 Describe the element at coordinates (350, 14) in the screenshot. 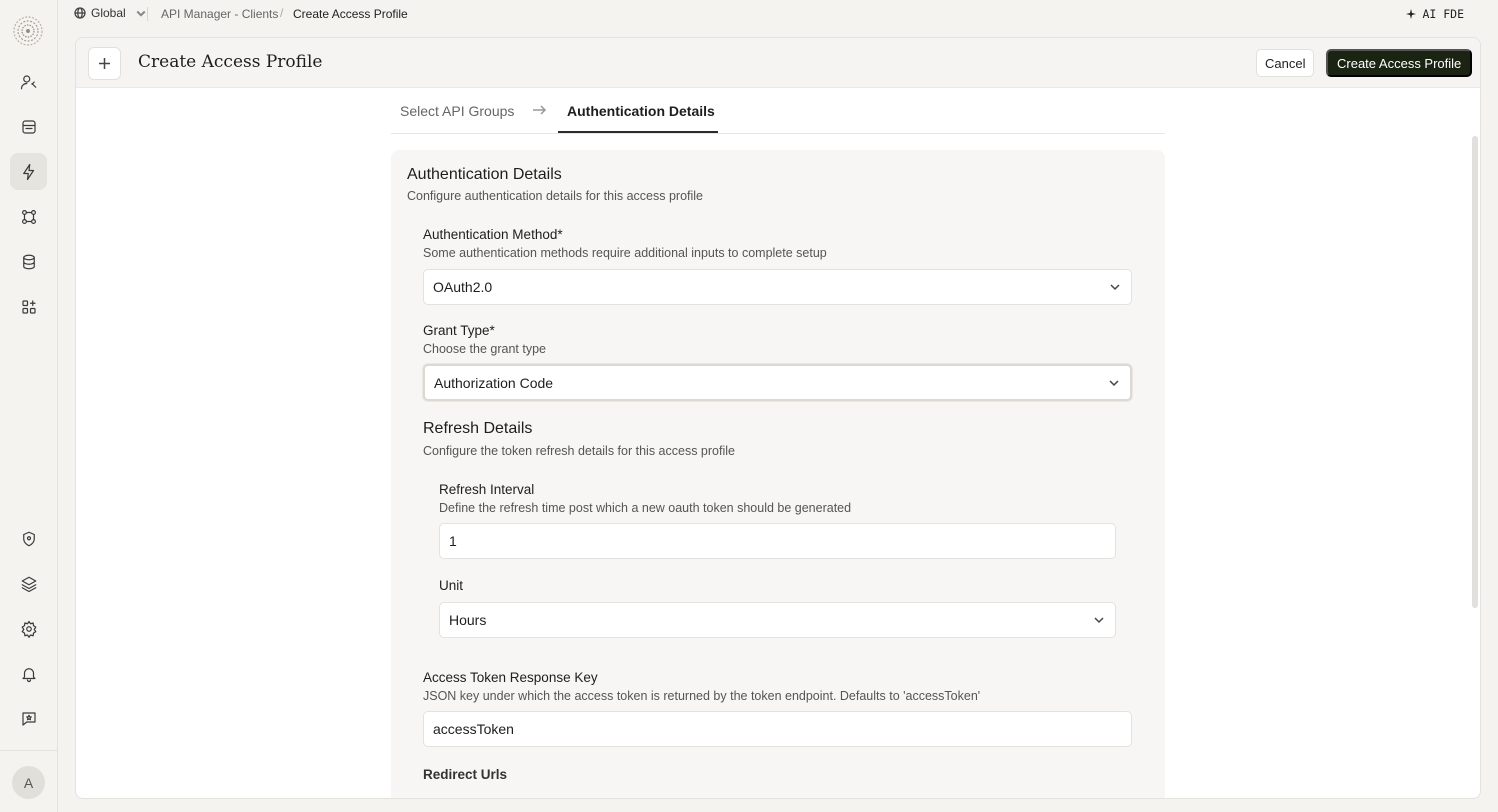

I see `breadcrumb-current: Create Access Profile` at that location.